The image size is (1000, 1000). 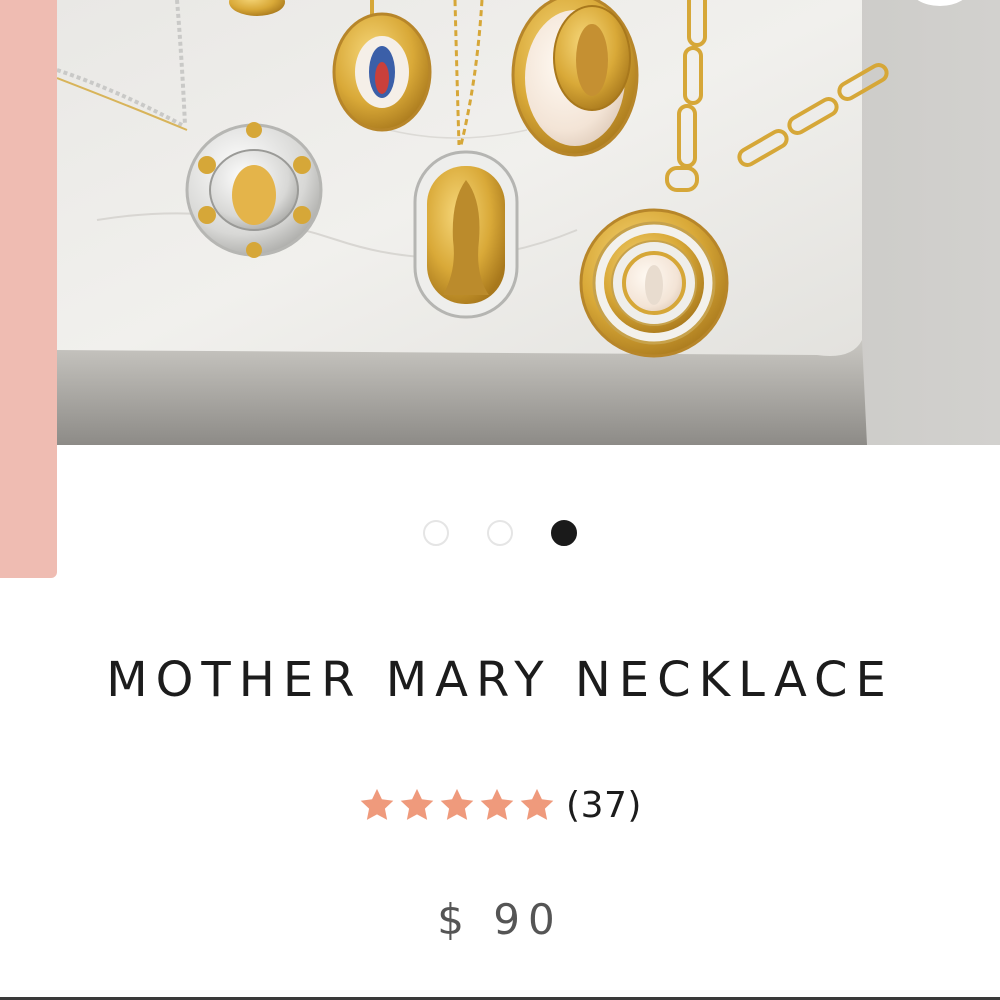 I want to click on product-price: $ 90, so click(x=500, y=919).